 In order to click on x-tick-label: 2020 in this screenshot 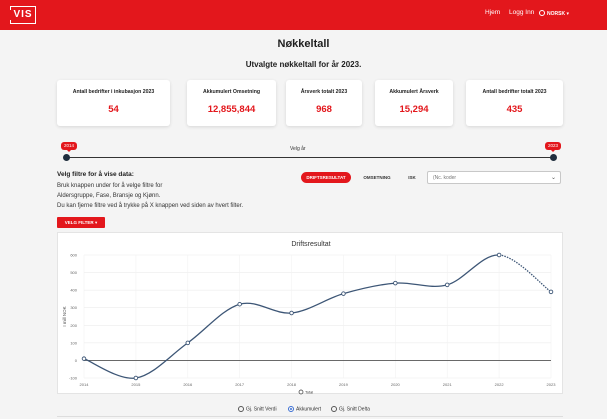, I will do `click(396, 384)`.